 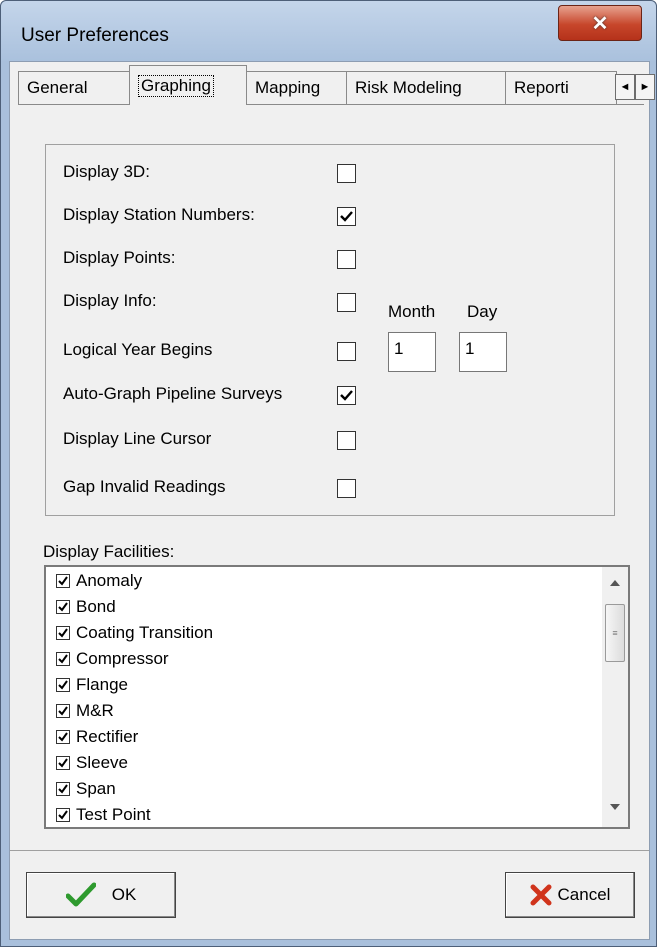 I want to click on item-label: Anomaly, so click(x=109, y=580).